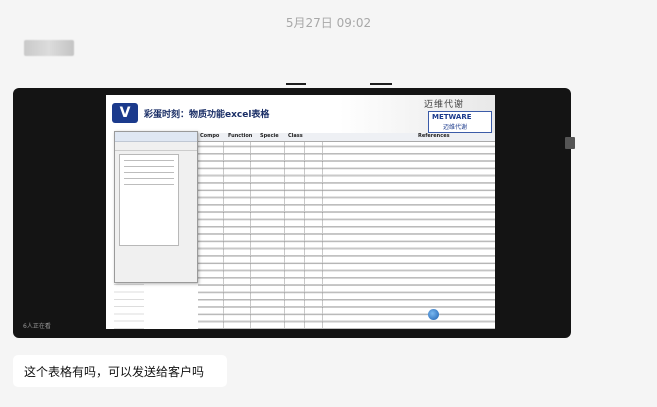  Describe the element at coordinates (295, 136) in the screenshot. I see `col-head-class: Class` at that location.